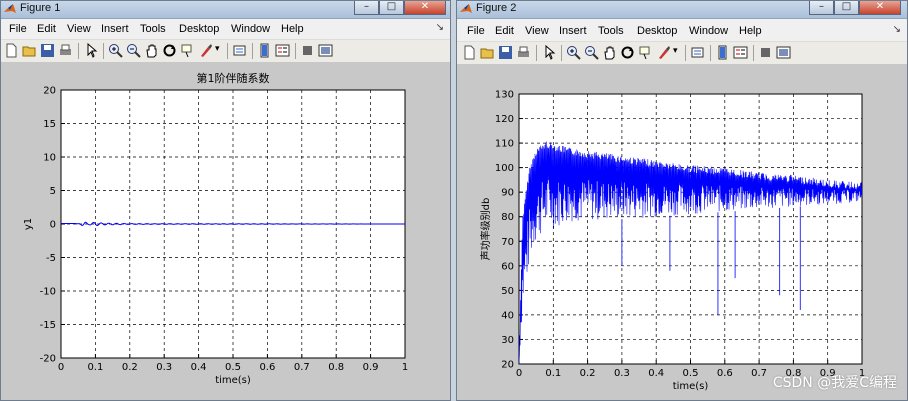  I want to click on x-tick-label: 0, so click(61, 367).